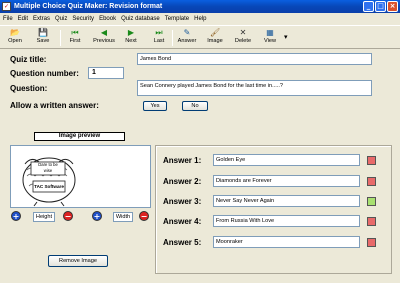 Image resolution: width=400 pixels, height=283 pixels. Describe the element at coordinates (49, 182) in the screenshot. I see `owl-logo-image` at that location.